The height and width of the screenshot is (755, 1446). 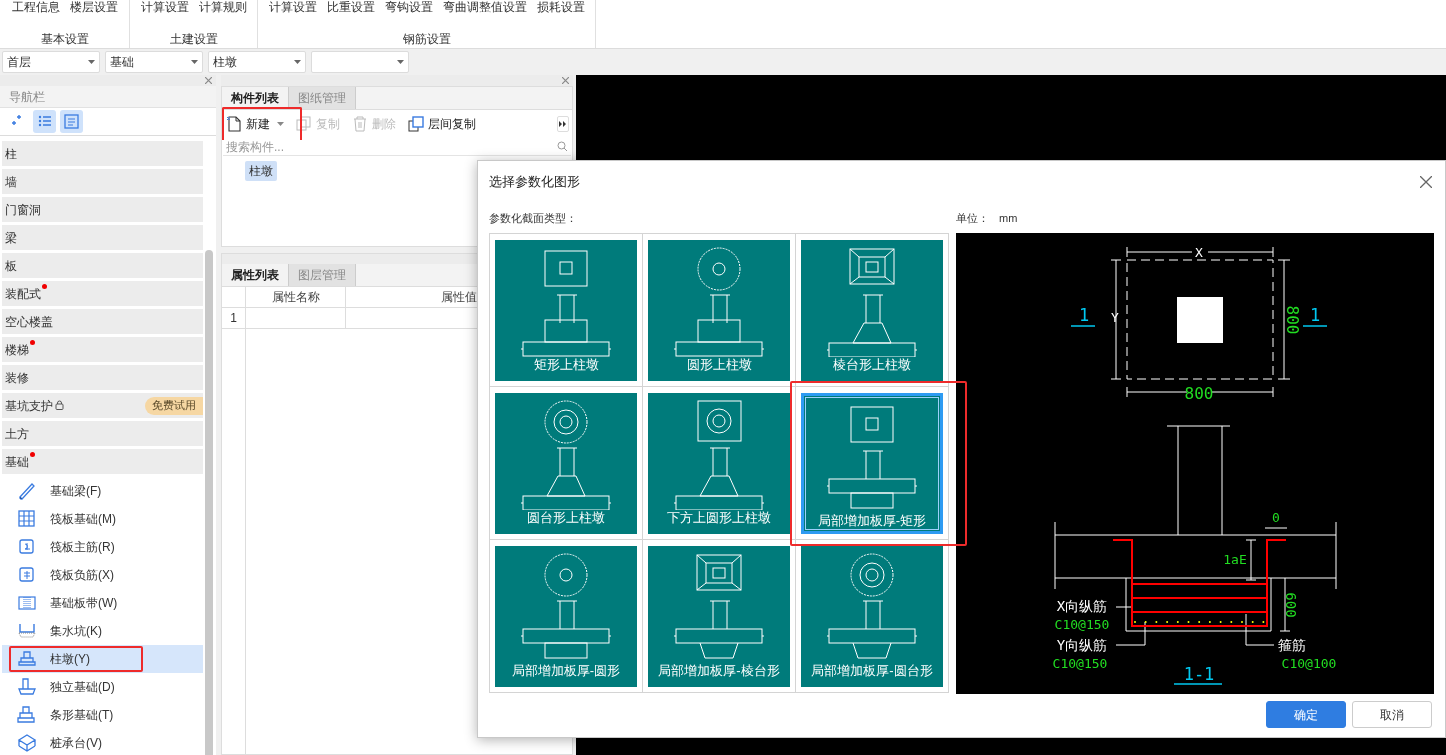 What do you see at coordinates (209, 502) in the screenshot?
I see `scrollbar` at bounding box center [209, 502].